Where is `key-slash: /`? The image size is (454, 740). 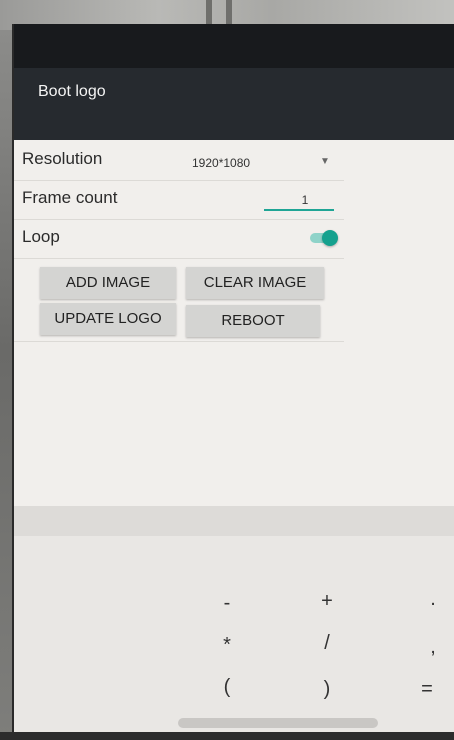 key-slash: / is located at coordinates (327, 643).